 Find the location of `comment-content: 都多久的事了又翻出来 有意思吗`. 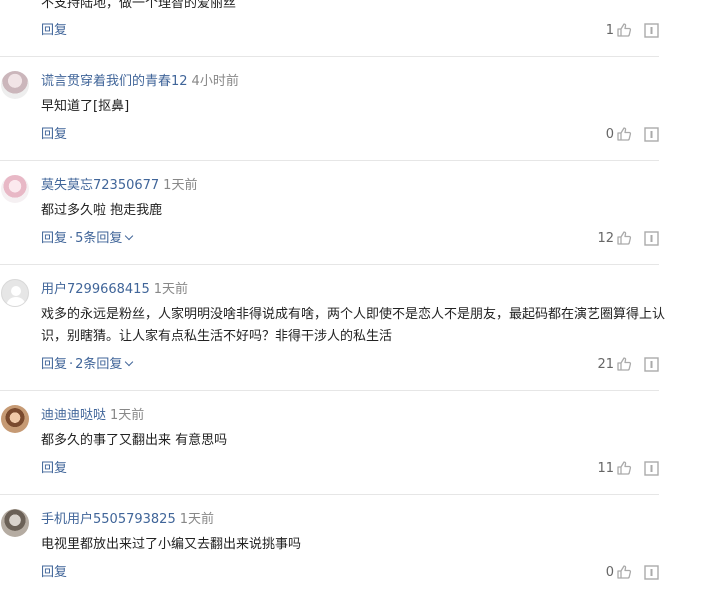

comment-content: 都多久的事了又翻出来 有意思吗 is located at coordinates (134, 440).